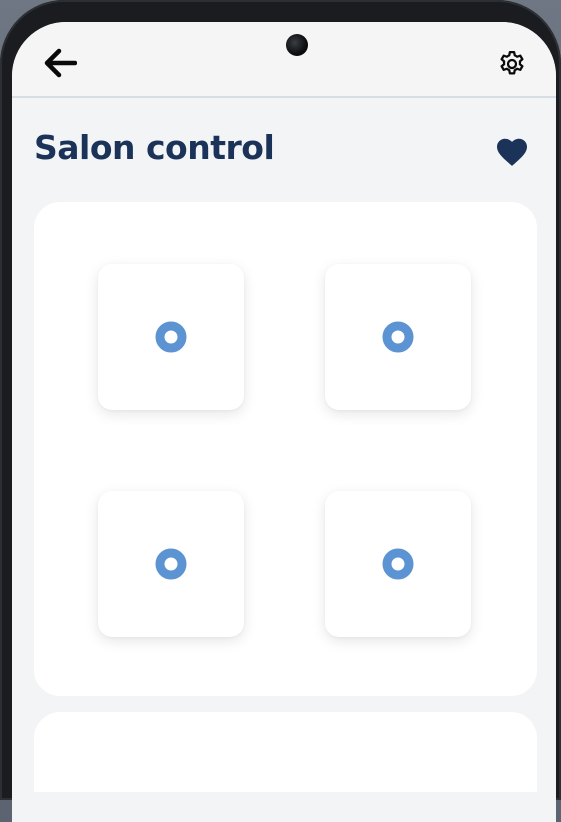 The image size is (561, 822). I want to click on gear-icon, so click(512, 63).